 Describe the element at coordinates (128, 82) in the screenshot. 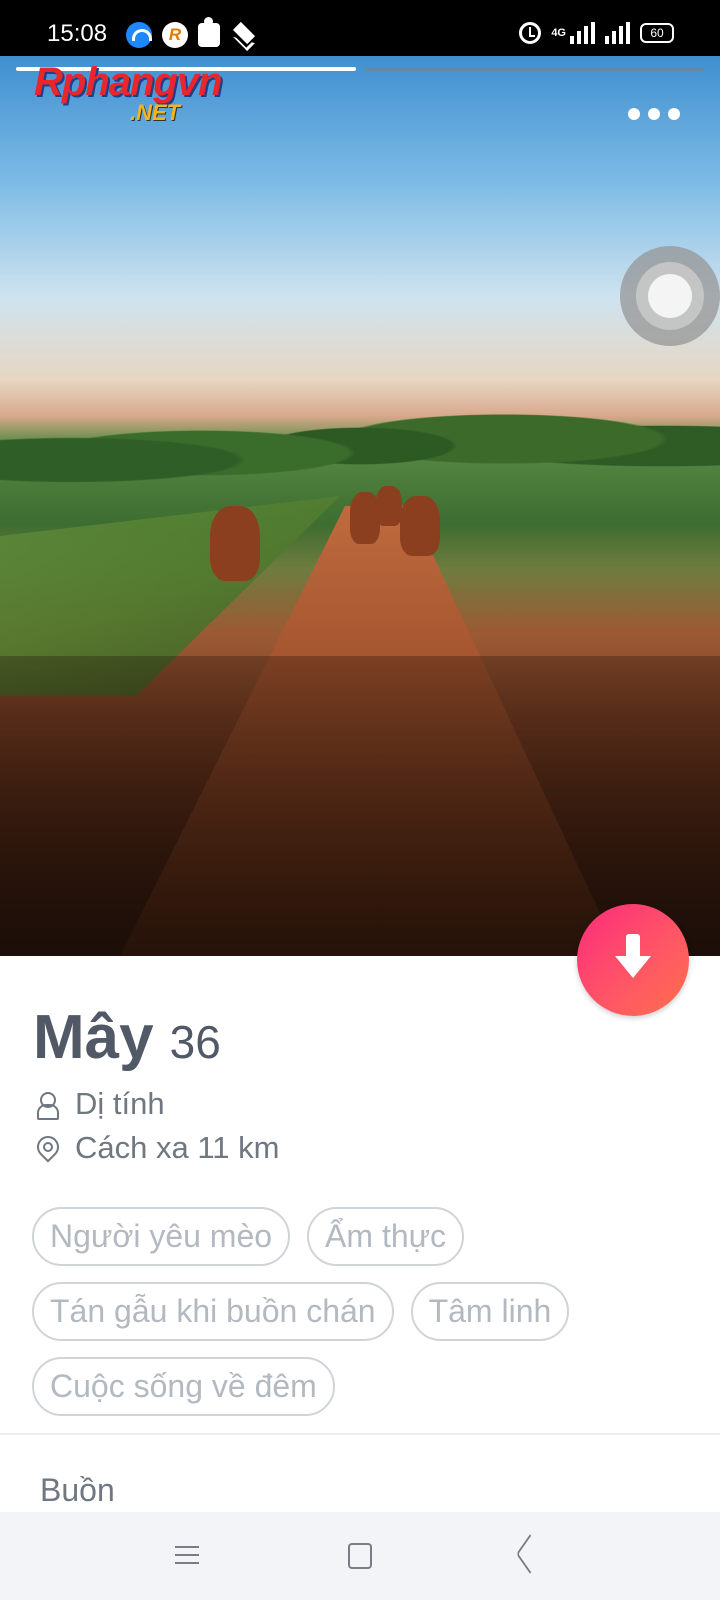

I see `watermark-main: Rphangvn` at that location.